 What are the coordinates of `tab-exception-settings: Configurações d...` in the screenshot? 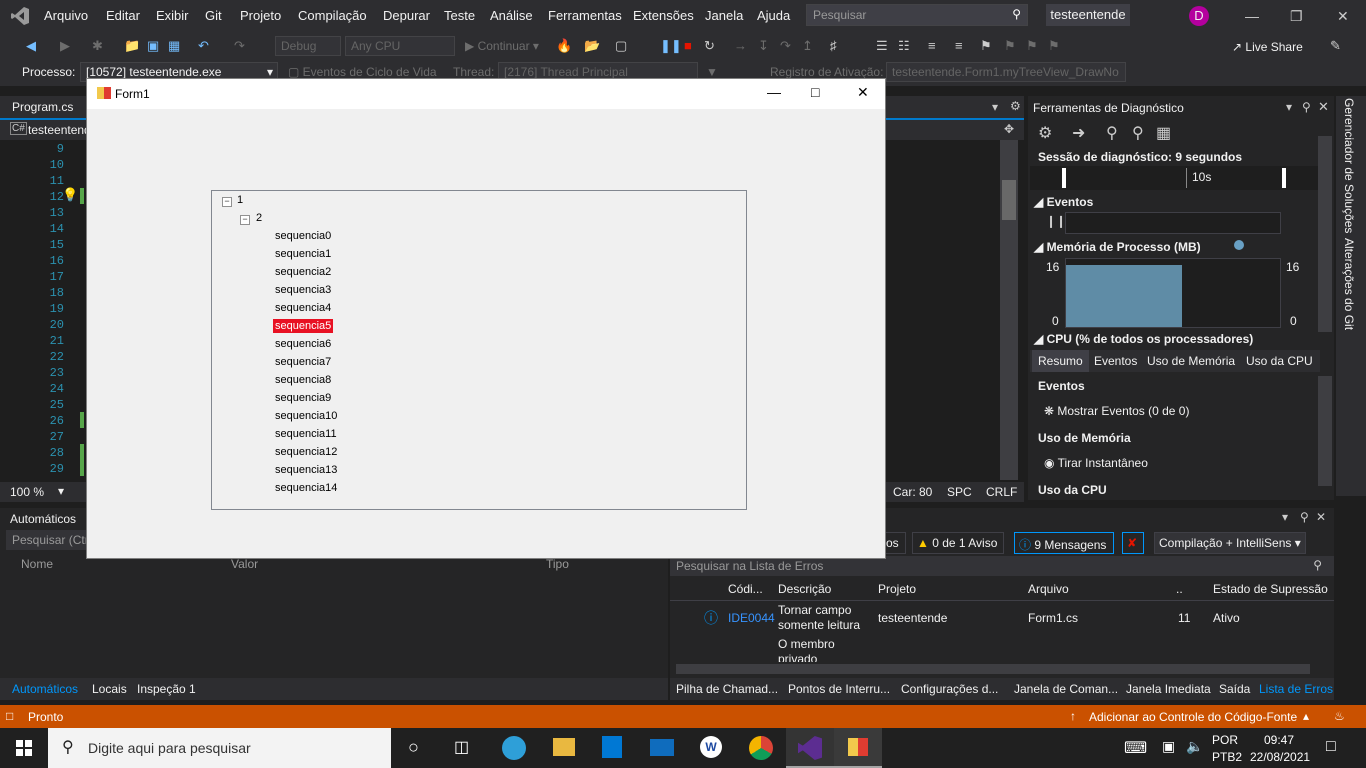 It's located at (949, 689).